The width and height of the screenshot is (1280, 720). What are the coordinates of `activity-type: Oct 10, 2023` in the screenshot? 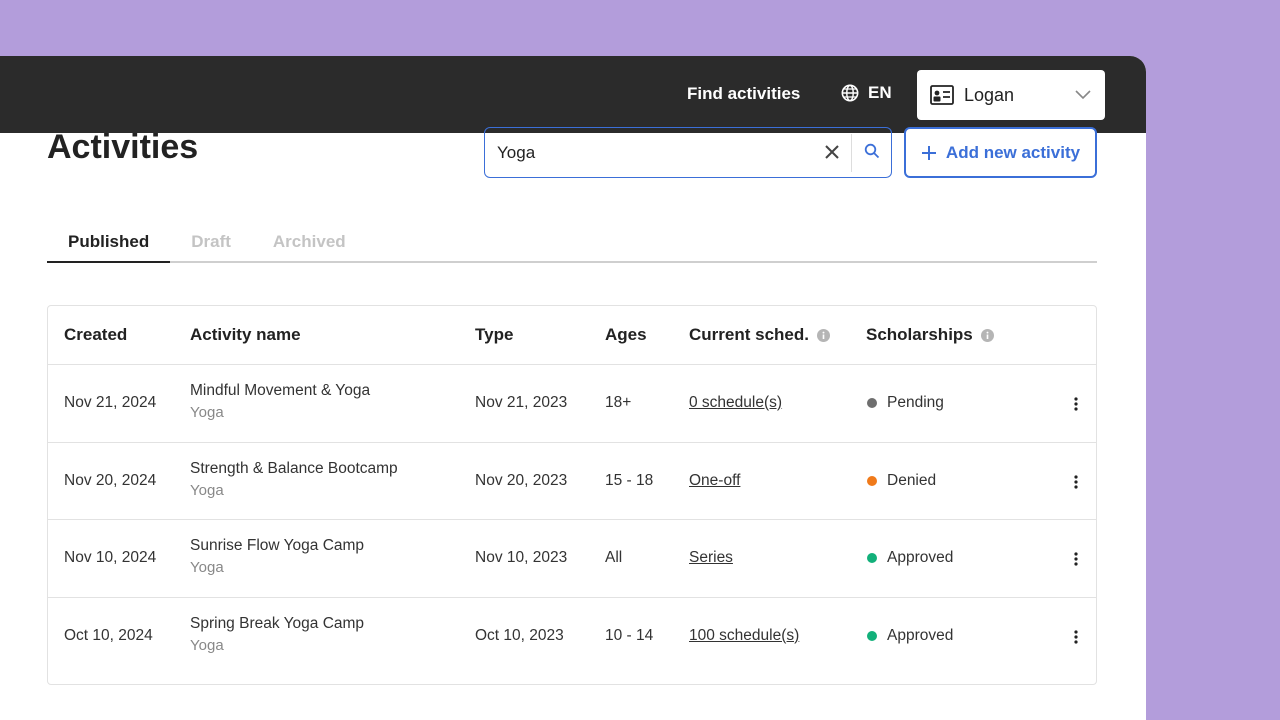 It's located at (519, 635).